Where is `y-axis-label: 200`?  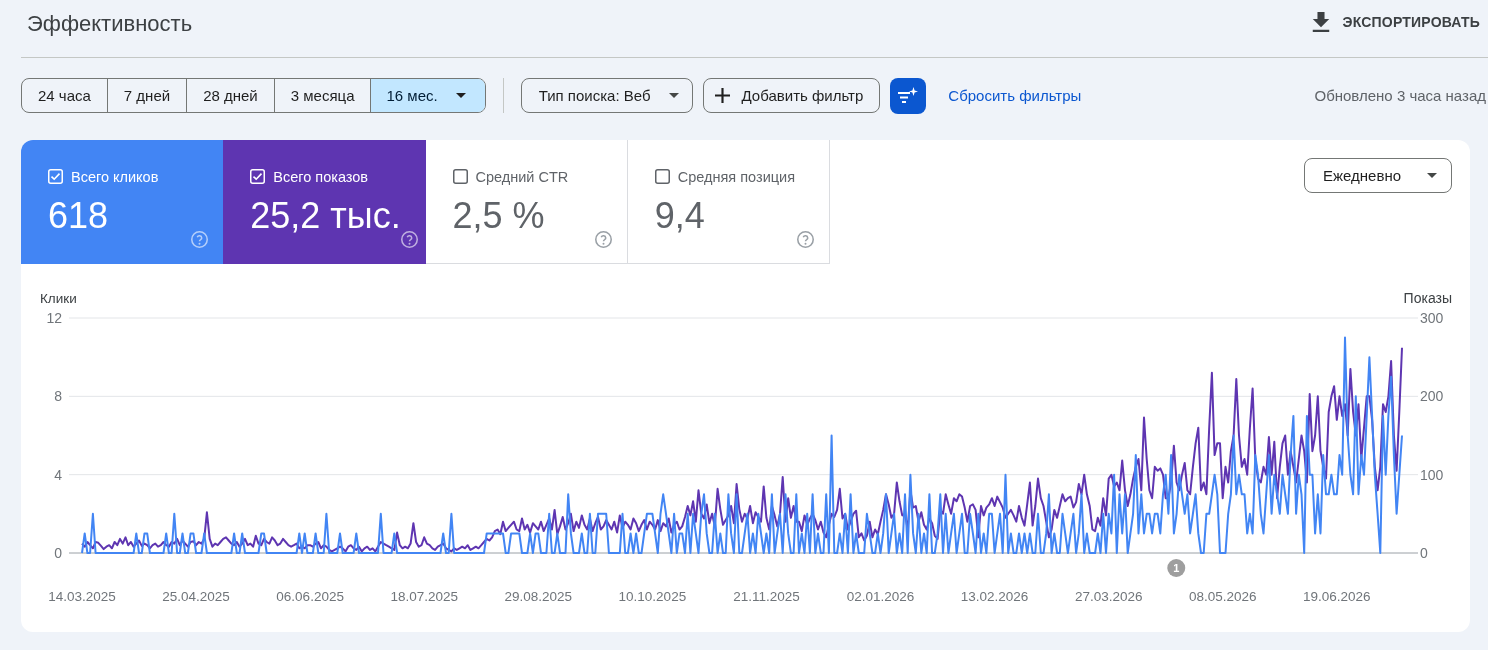 y-axis-label: 200 is located at coordinates (1432, 396).